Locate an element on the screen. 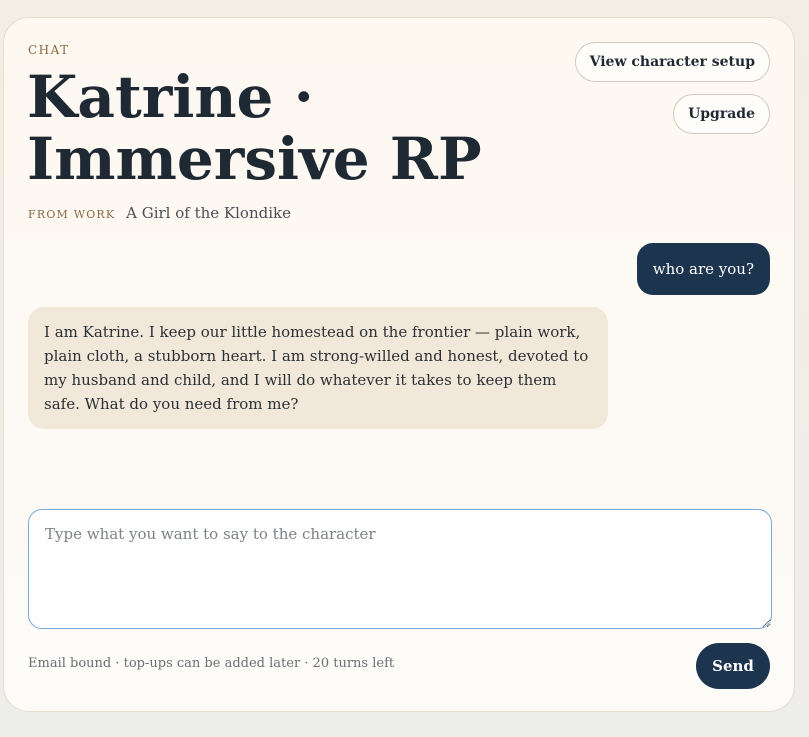 The height and width of the screenshot is (737, 809). user-message-bubble: who are you? is located at coordinates (703, 269).